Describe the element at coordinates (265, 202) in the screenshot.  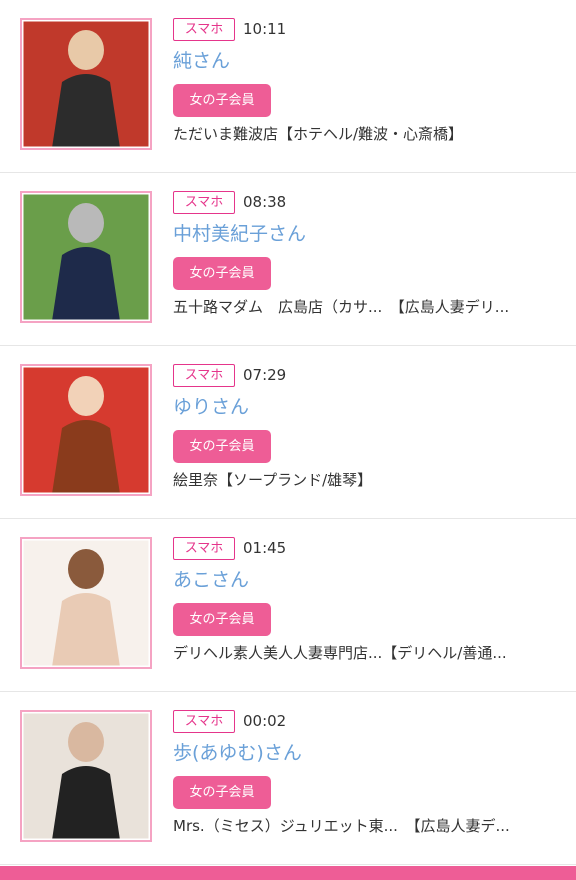
I see `post-time: 08:38` at that location.